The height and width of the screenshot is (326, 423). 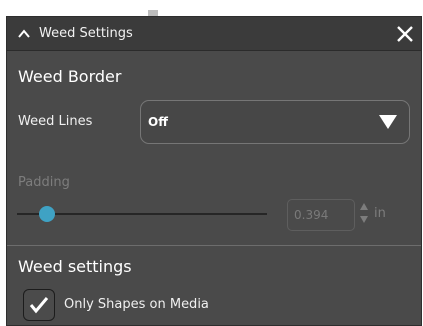 I want to click on padding-stepper-icon, so click(x=364, y=214).